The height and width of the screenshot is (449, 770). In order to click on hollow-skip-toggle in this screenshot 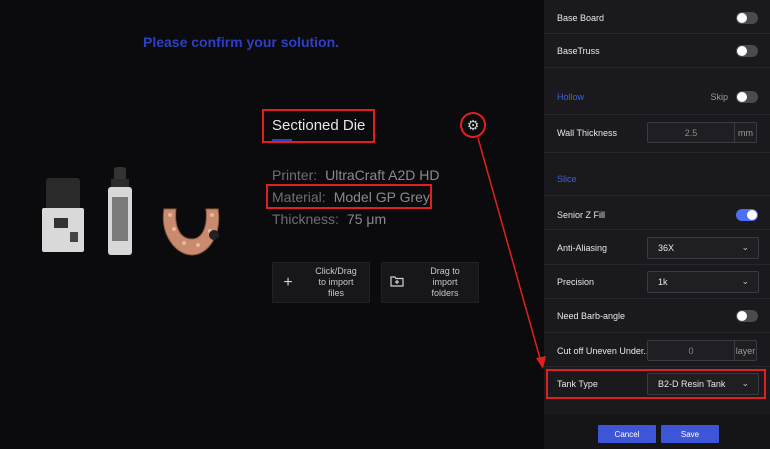, I will do `click(747, 97)`.